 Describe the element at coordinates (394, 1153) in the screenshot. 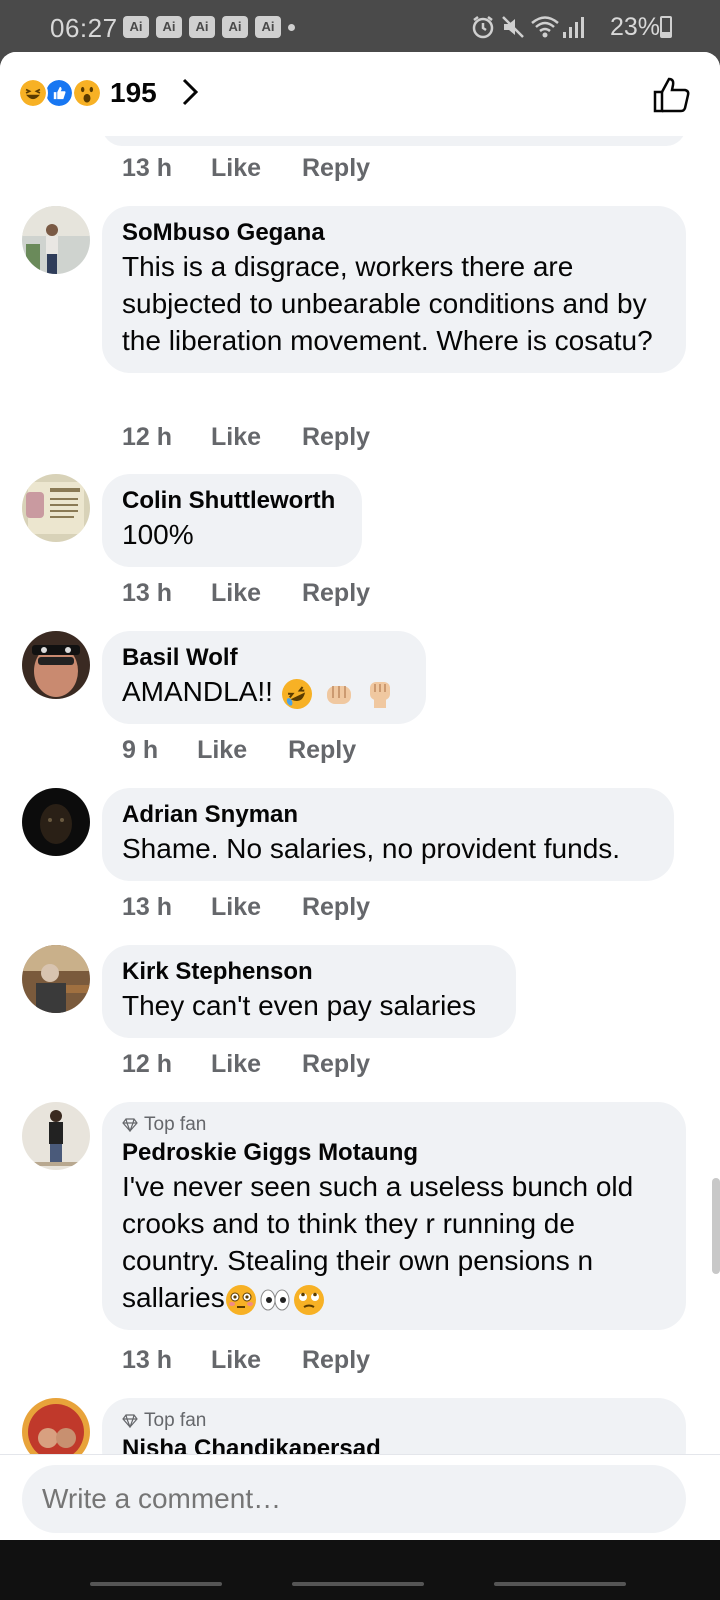

I see `comment-author: Pedroskie Giggs Motaung` at that location.